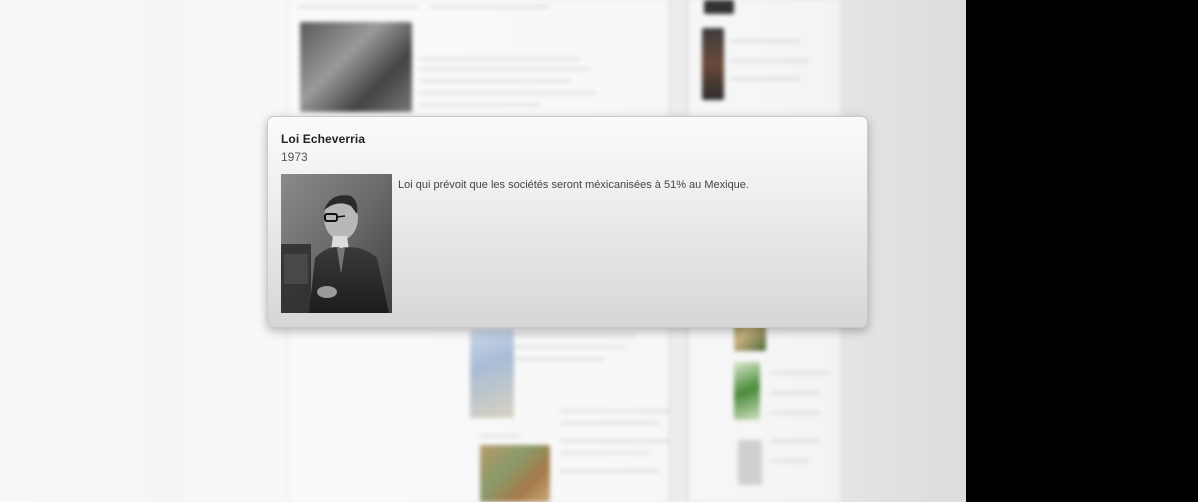  Describe the element at coordinates (336, 243) in the screenshot. I see `portrait-photo-icon` at that location.